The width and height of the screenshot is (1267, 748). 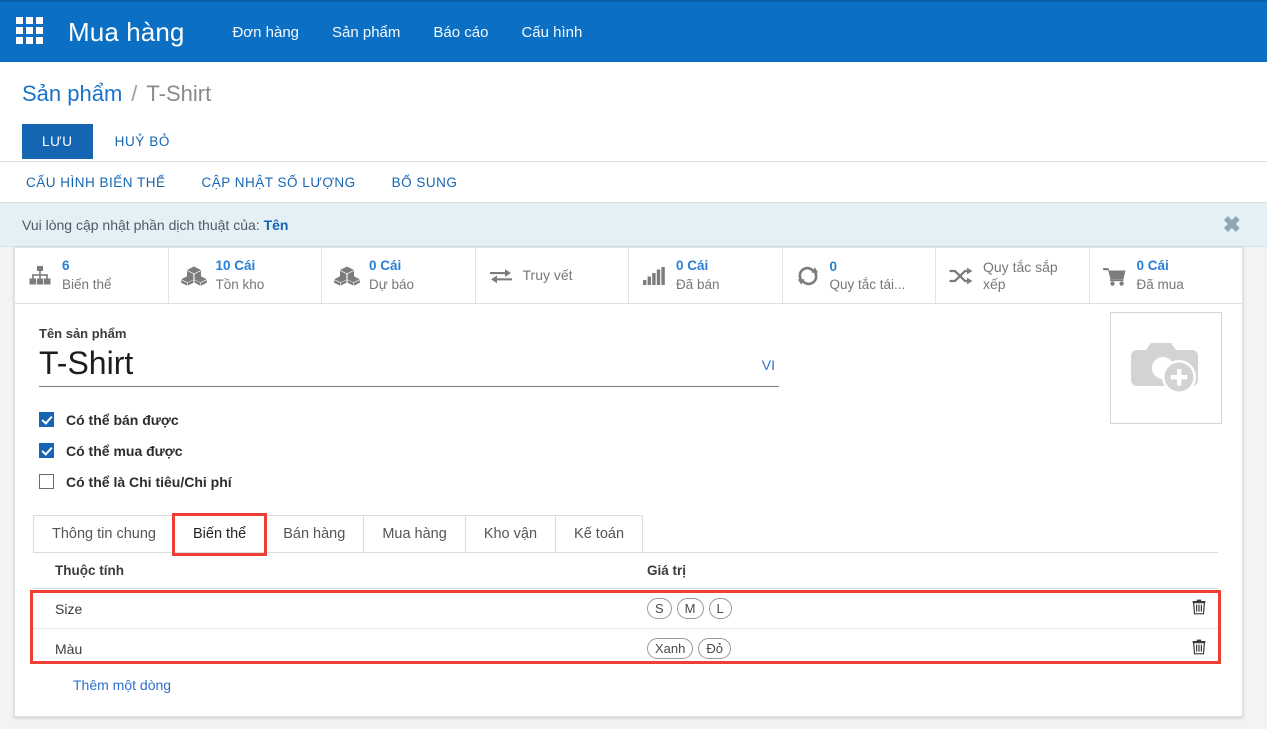 I want to click on stat-button-putaway-rules: Quy tắc sắp xếp, so click(x=1013, y=275).